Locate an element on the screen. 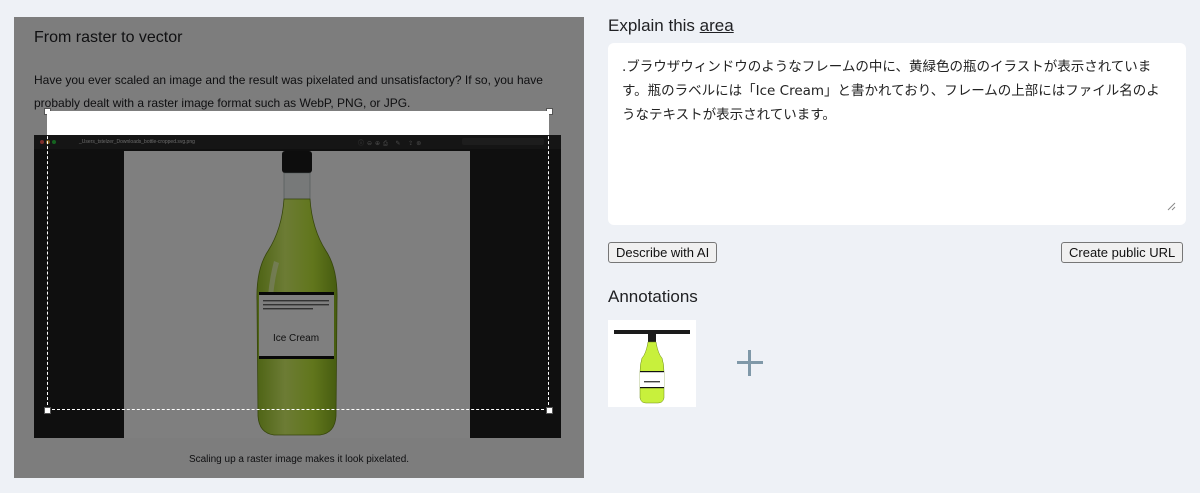 This screenshot has height=493, width=1200. selection-handle-bottom-left is located at coordinates (47, 410).